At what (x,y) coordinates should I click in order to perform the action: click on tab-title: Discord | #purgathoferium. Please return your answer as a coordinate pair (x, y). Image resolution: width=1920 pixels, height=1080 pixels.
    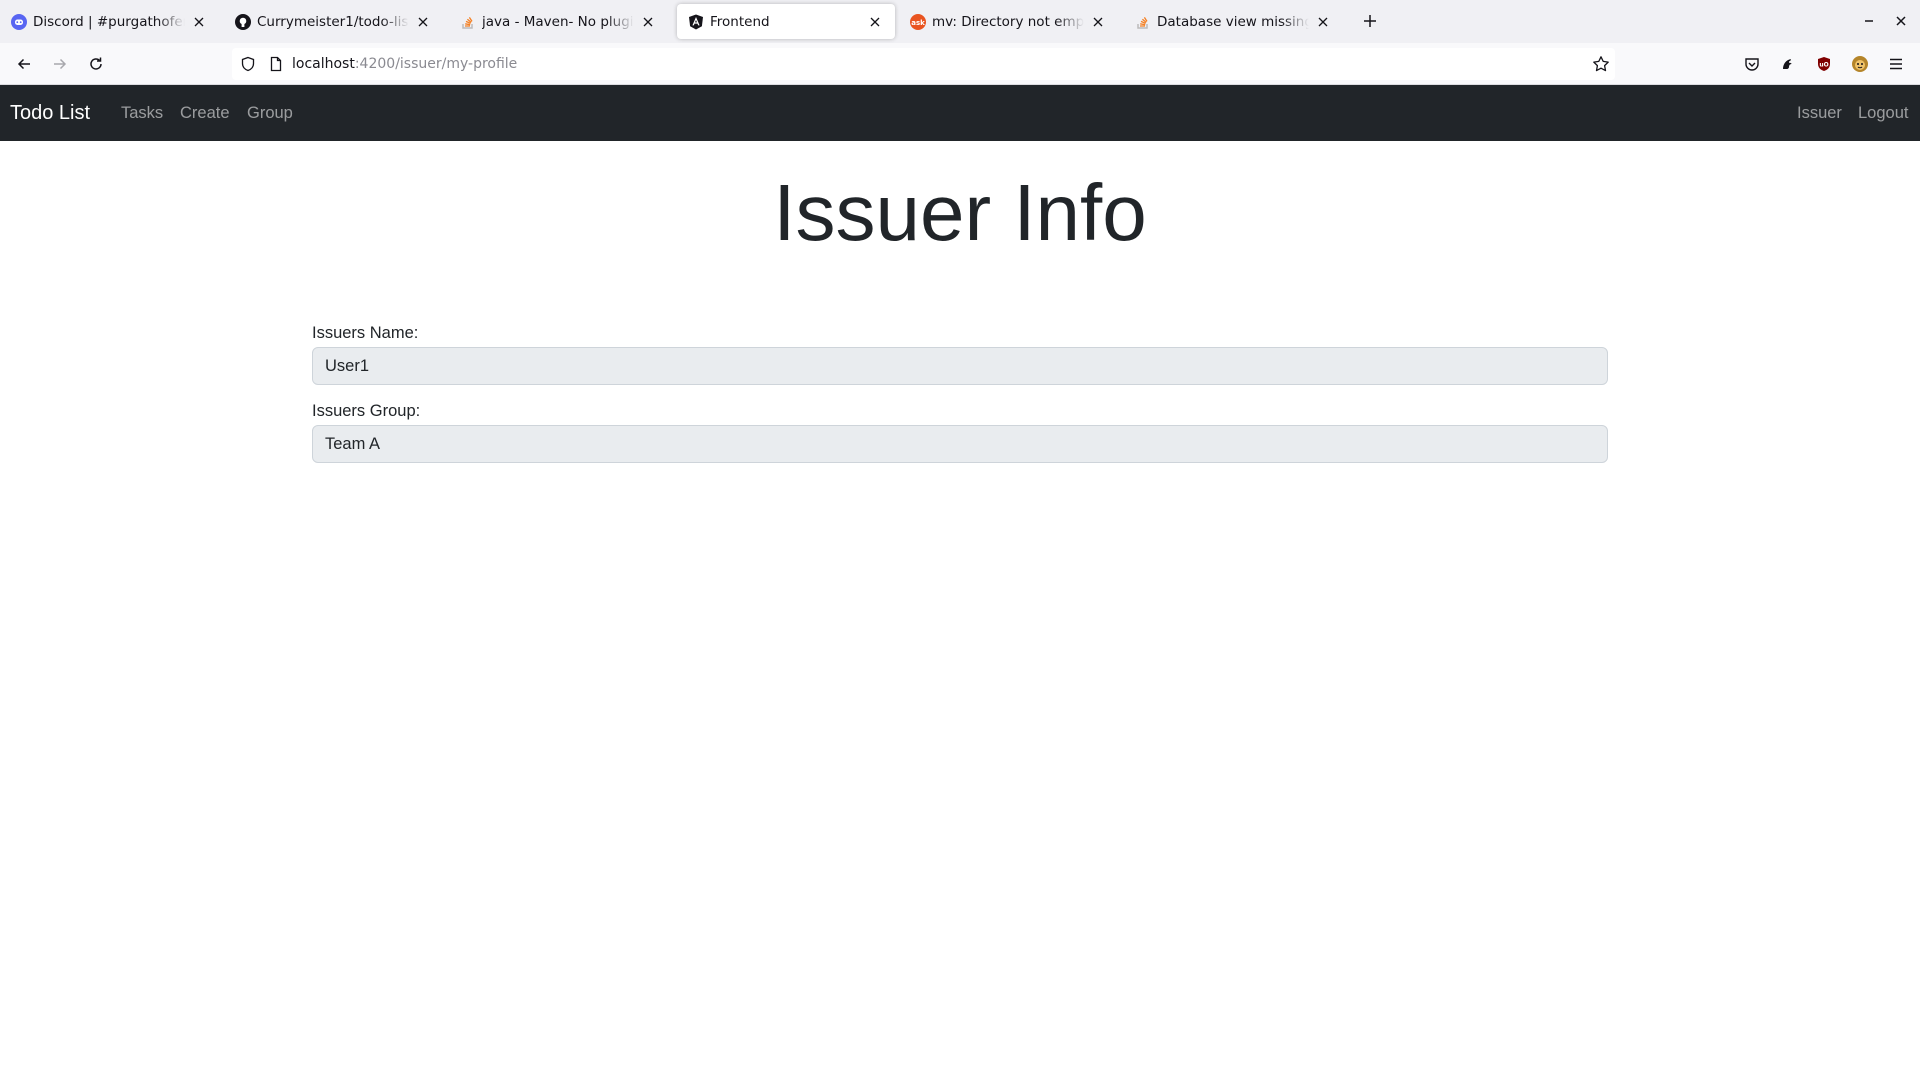
    Looking at the image, I should click on (109, 21).